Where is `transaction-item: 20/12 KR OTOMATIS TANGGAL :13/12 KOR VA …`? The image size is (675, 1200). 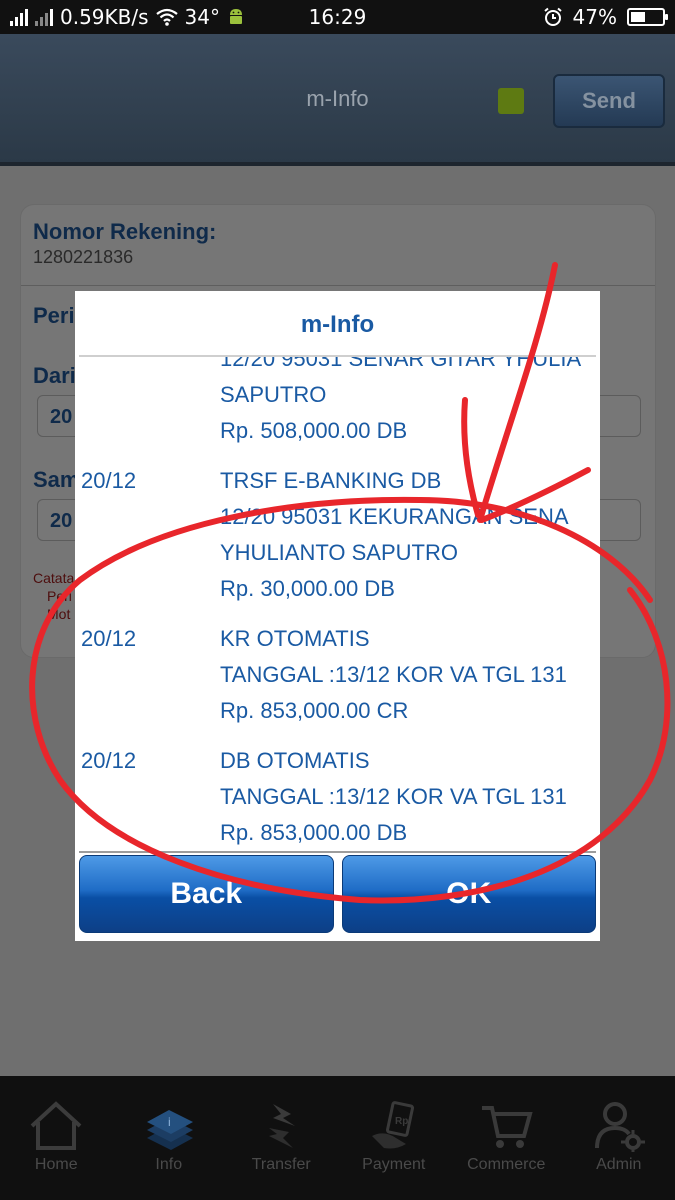
transaction-item: 20/12 KR OTOMATIS TANGGAL :13/12 KOR VA … is located at coordinates (337, 682).